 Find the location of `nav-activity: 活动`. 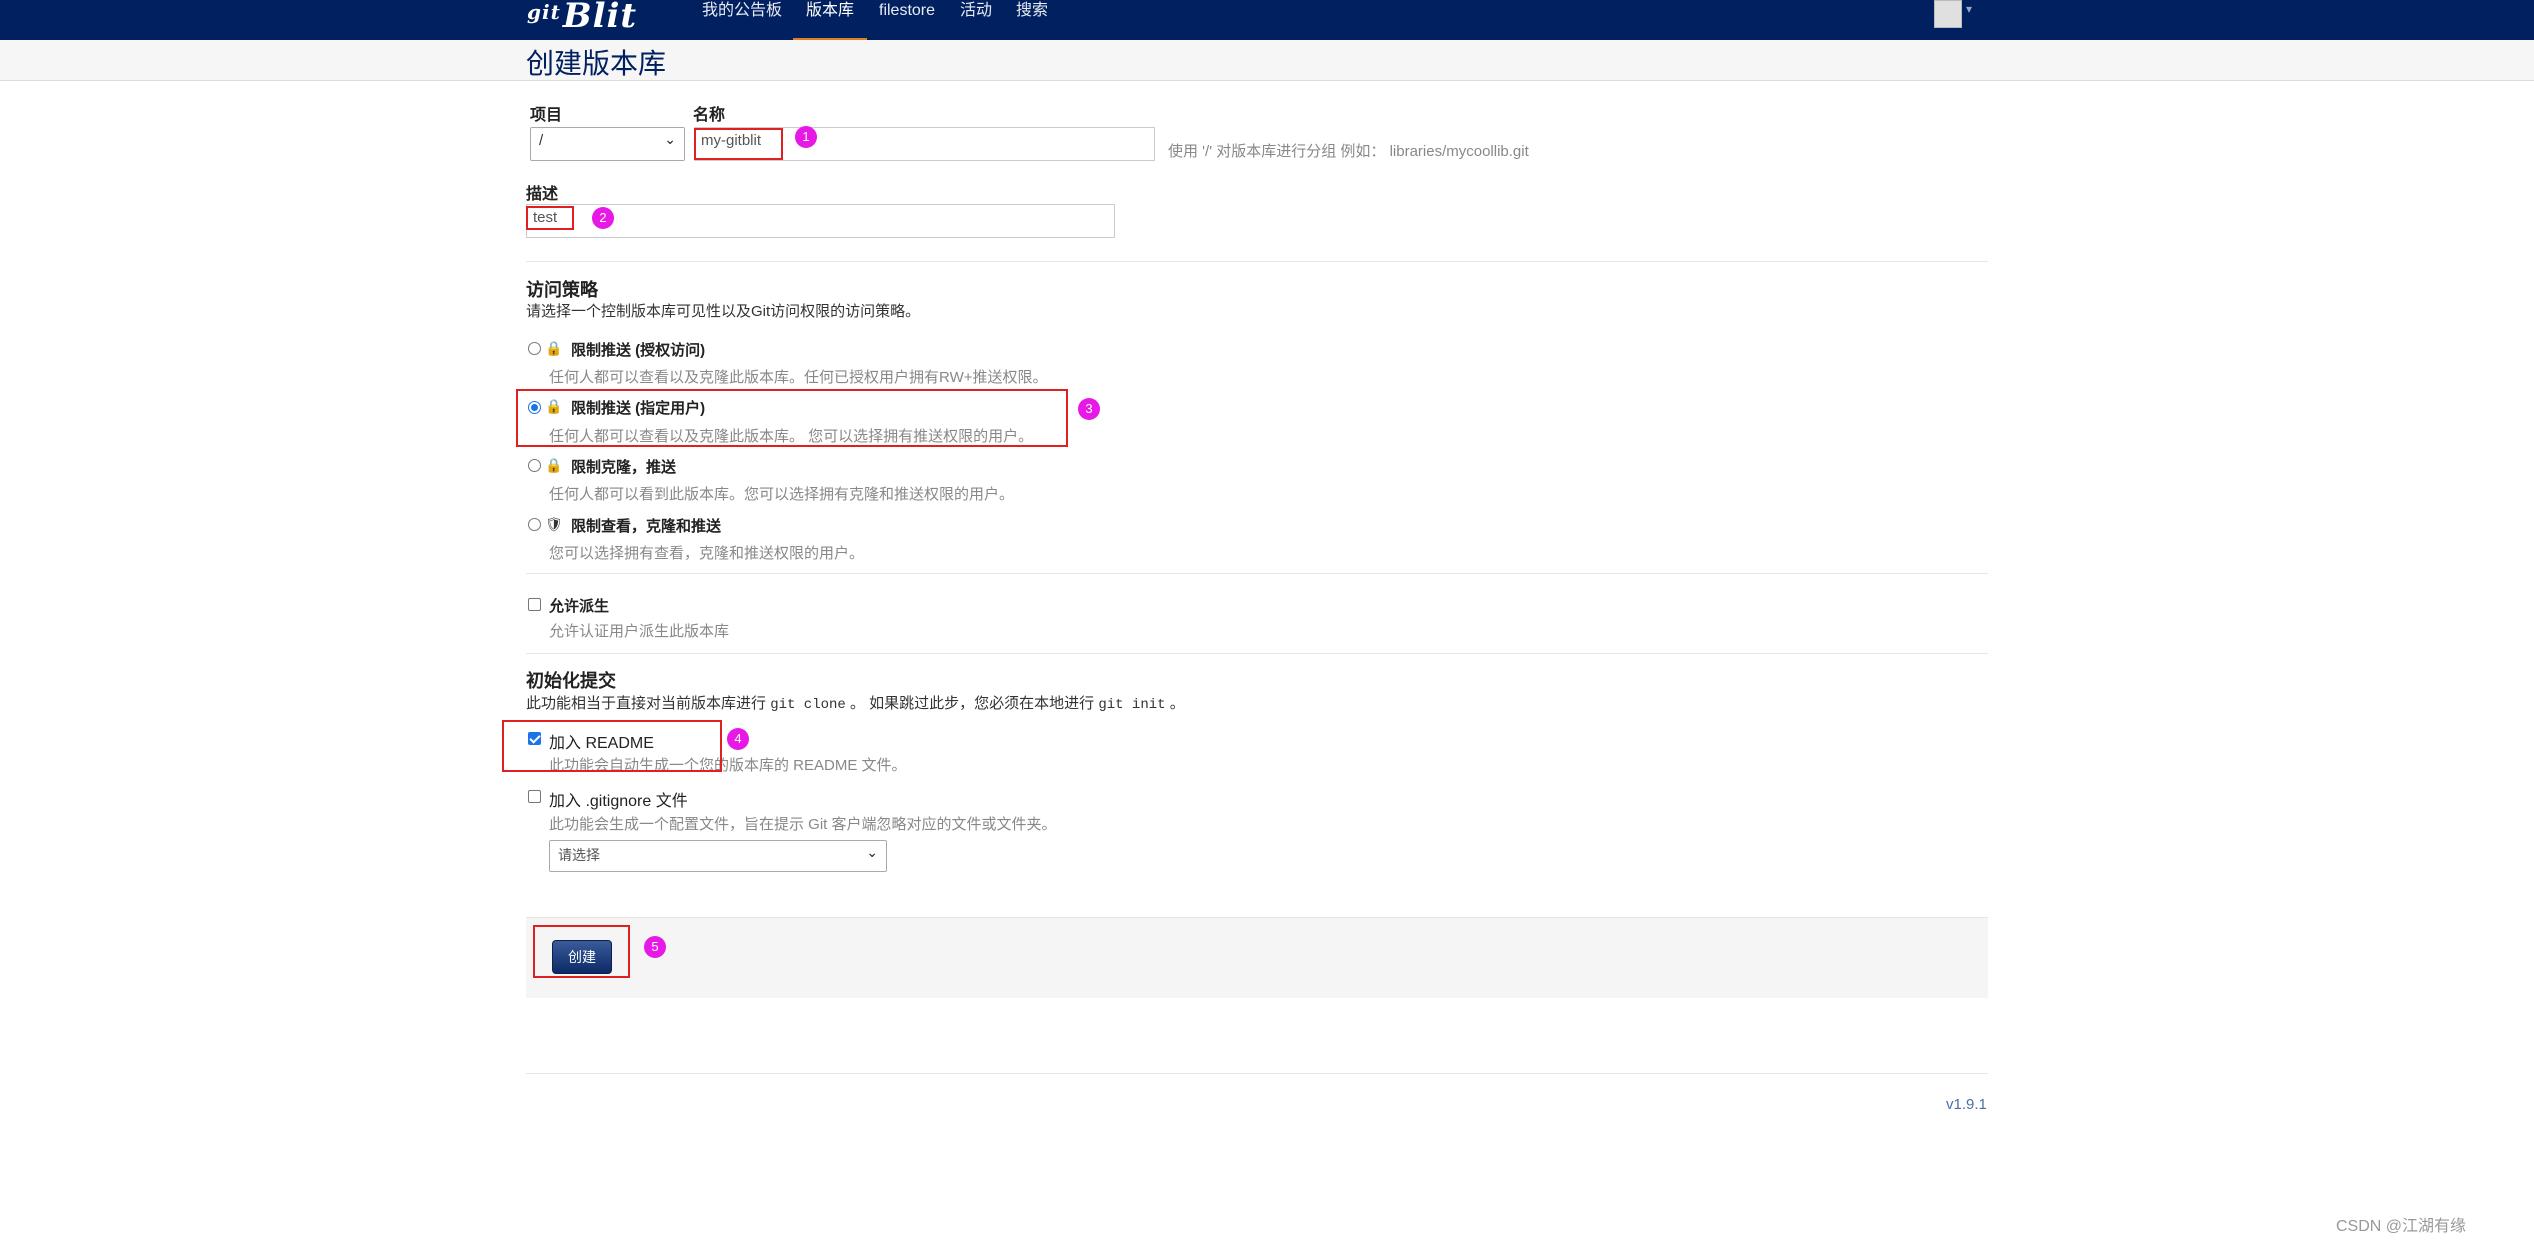

nav-activity: 活动 is located at coordinates (976, 20).